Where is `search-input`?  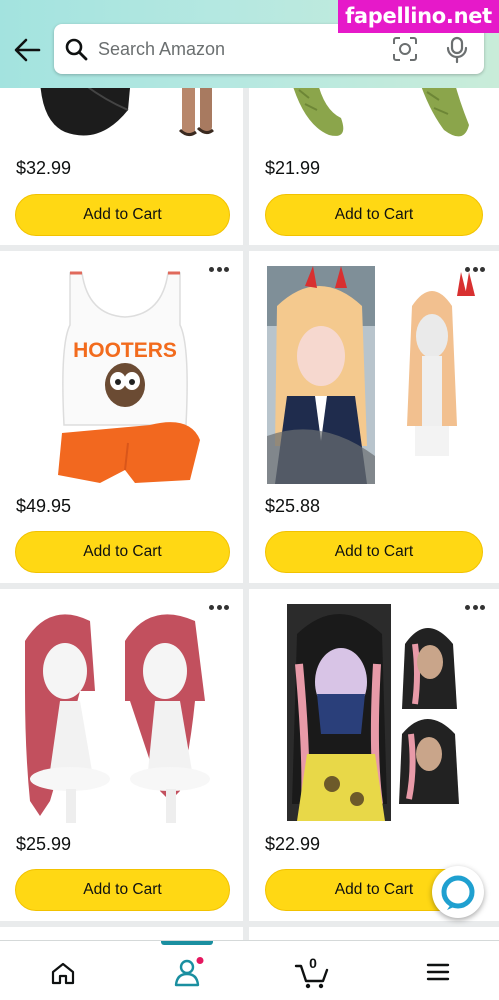 search-input is located at coordinates (238, 49).